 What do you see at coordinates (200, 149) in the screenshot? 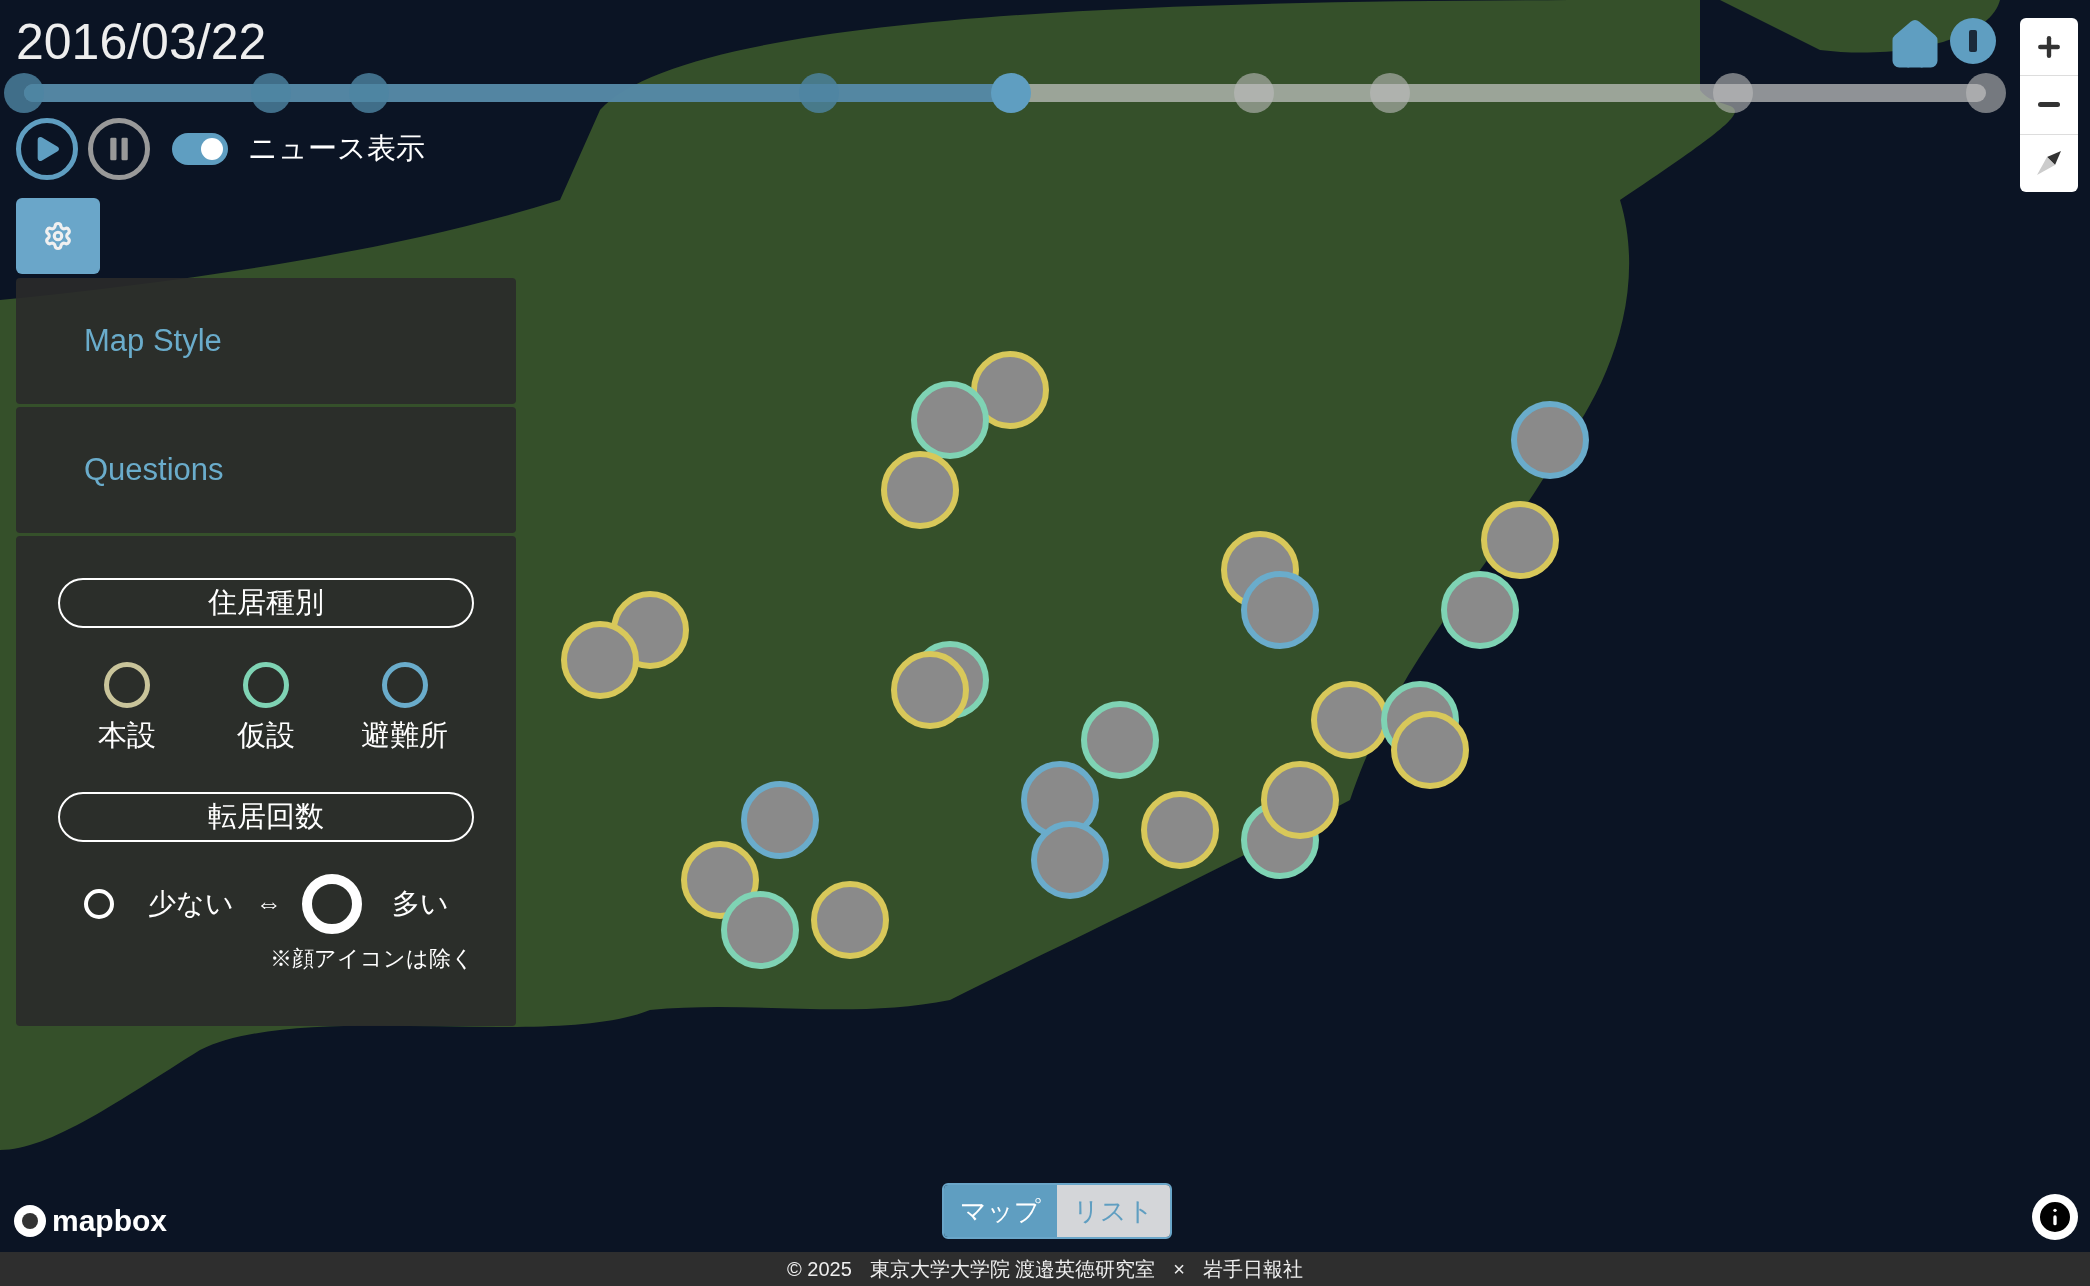
I see `news-toggle` at bounding box center [200, 149].